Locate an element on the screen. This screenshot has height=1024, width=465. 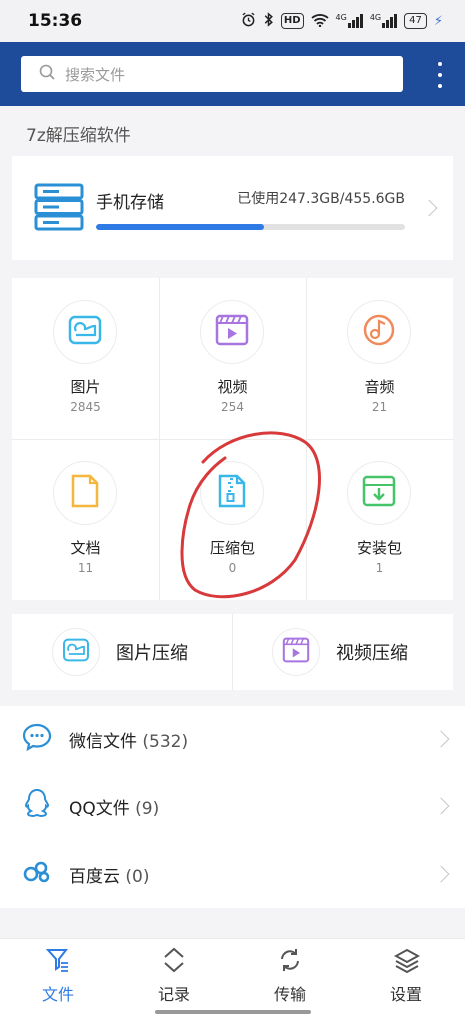
video-compress-button: 视频压缩 is located at coordinates (340, 652).